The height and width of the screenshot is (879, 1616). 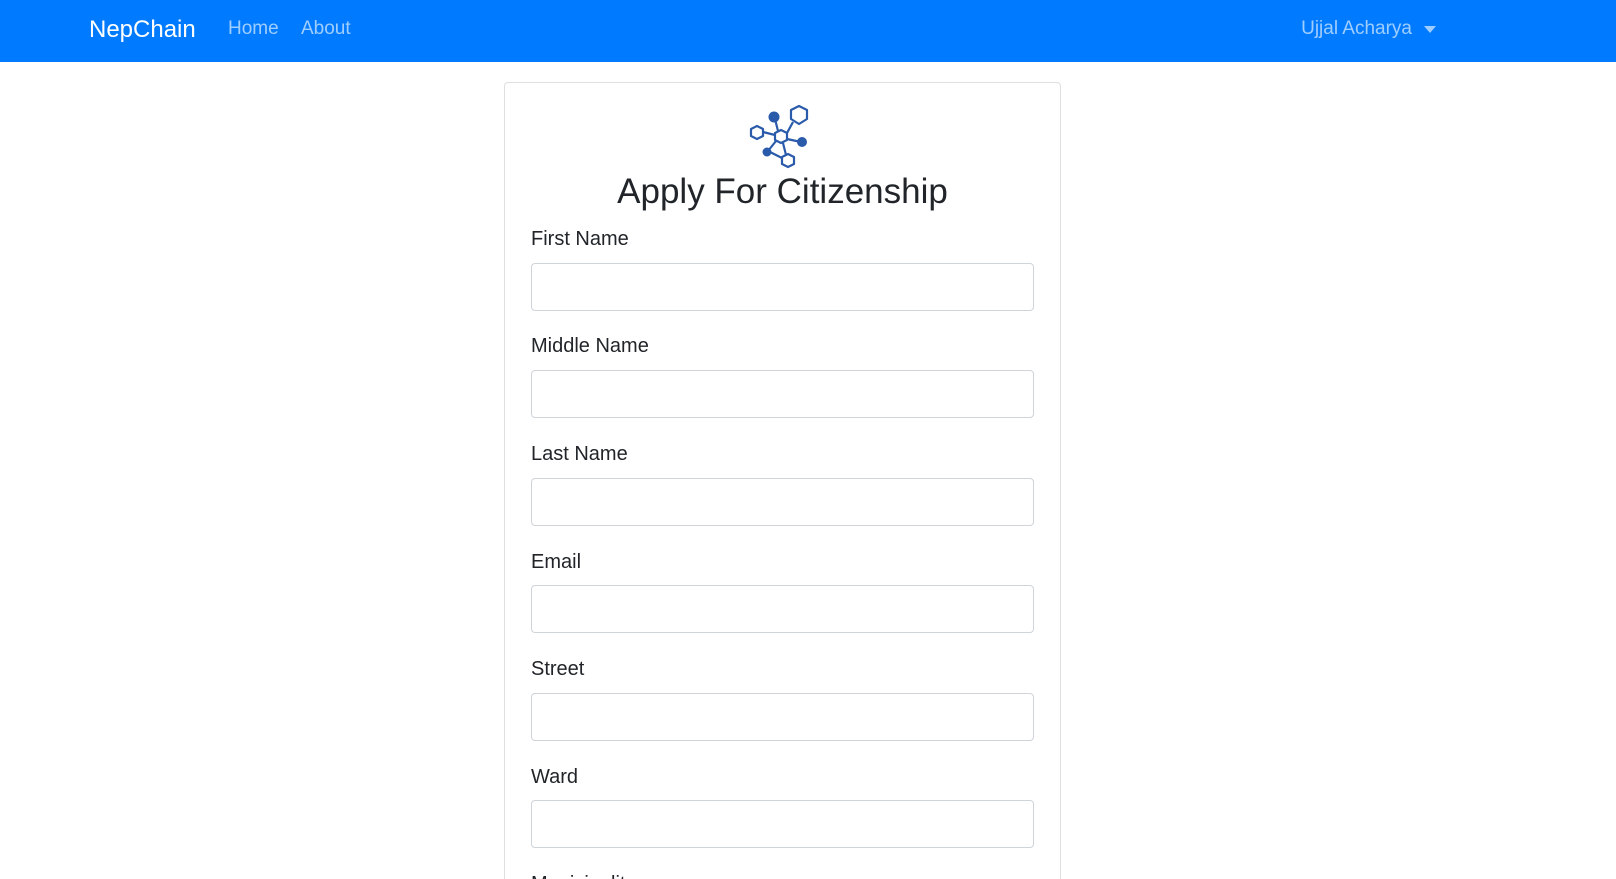 I want to click on municipality-label: Municipality, so click(x=583, y=875).